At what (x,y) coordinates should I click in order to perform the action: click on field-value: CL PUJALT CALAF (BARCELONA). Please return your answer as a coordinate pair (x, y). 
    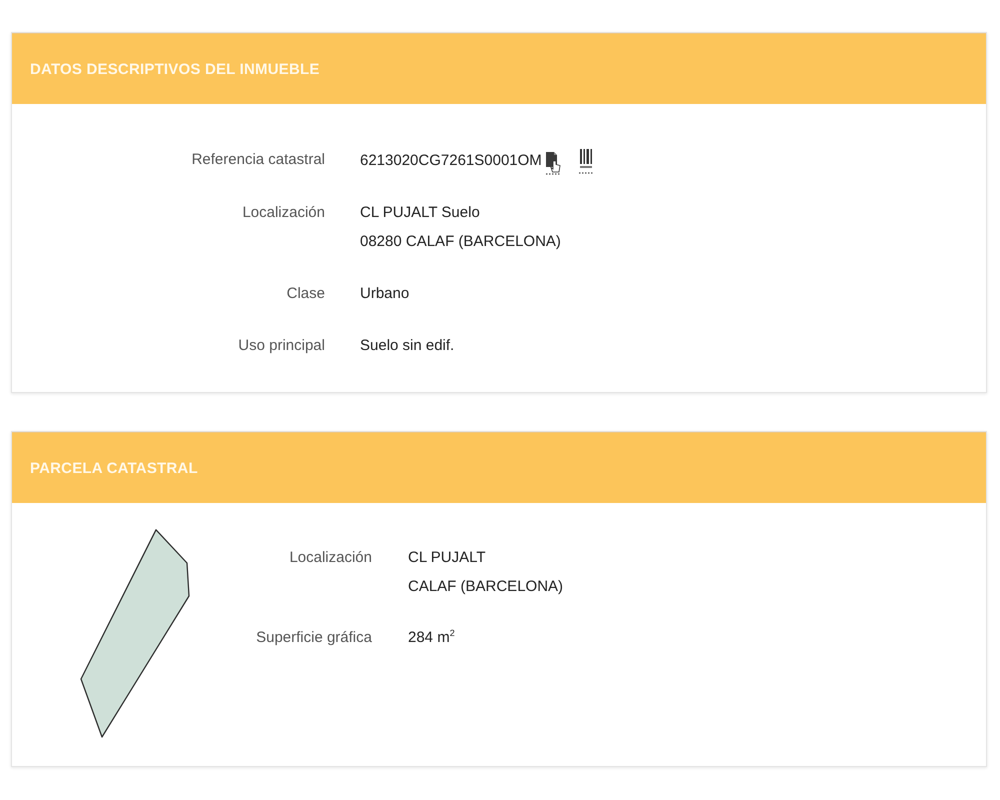
    Looking at the image, I should click on (486, 572).